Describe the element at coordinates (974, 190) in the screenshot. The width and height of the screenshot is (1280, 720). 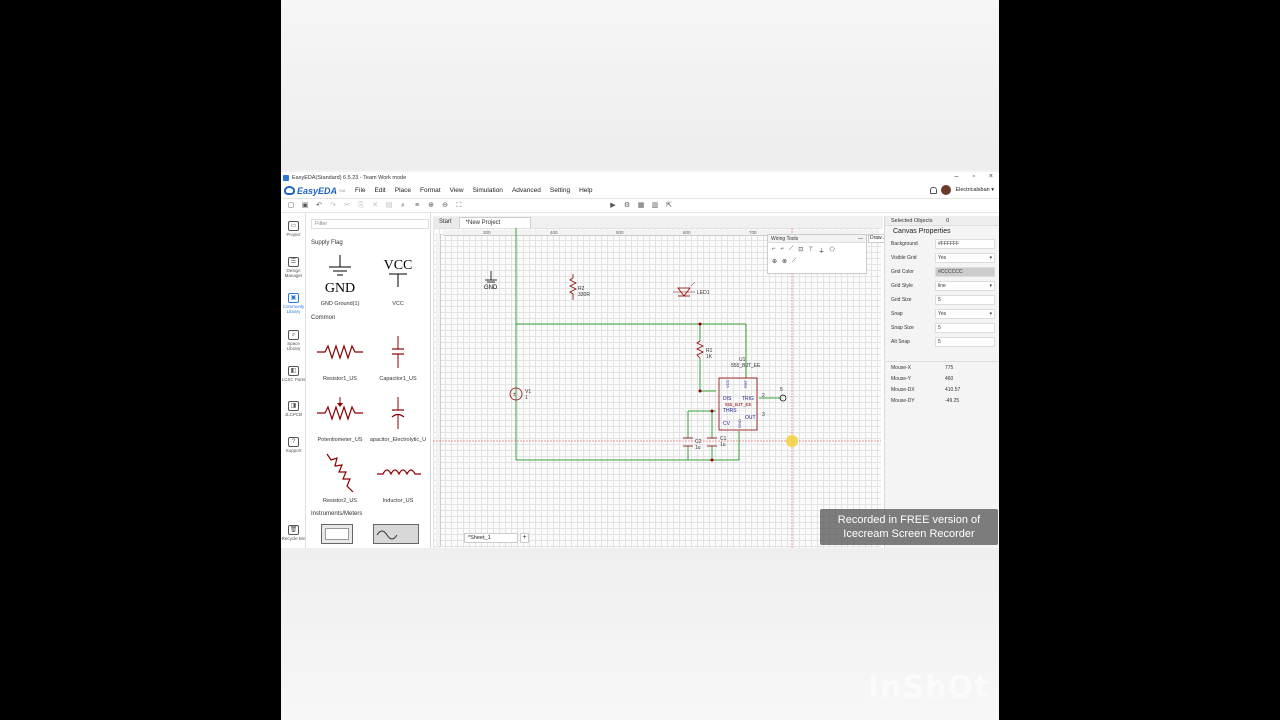
I see `user-name: Electricalsban ▾` at that location.